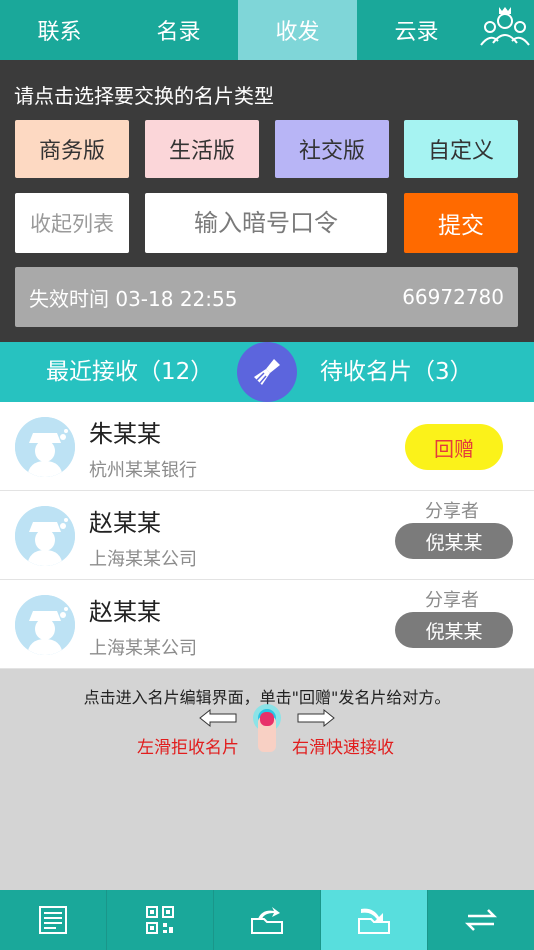 Image resolution: width=534 pixels, height=950 pixels. I want to click on arrow-right-icon, so click(316, 718).